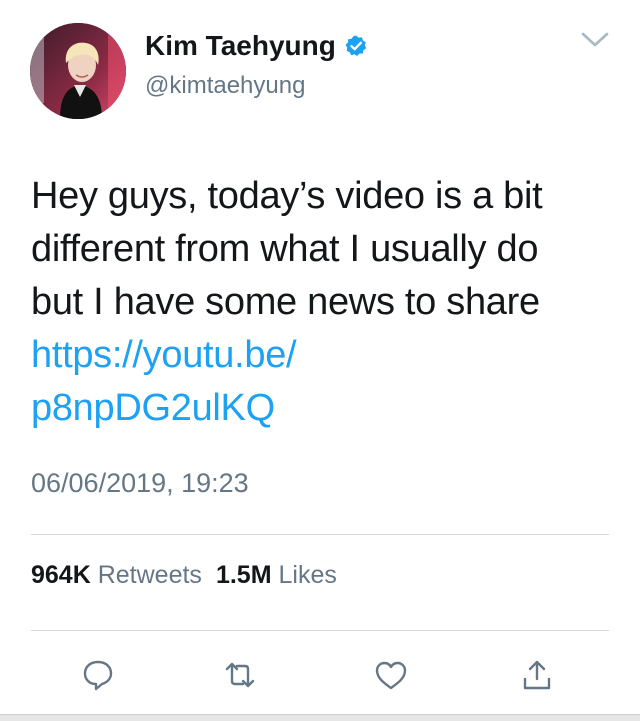 Image resolution: width=640 pixels, height=721 pixels. What do you see at coordinates (326, 382) in the screenshot?
I see `tweet-link: https://youtu.be/ p8npDG2ulKQ` at bounding box center [326, 382].